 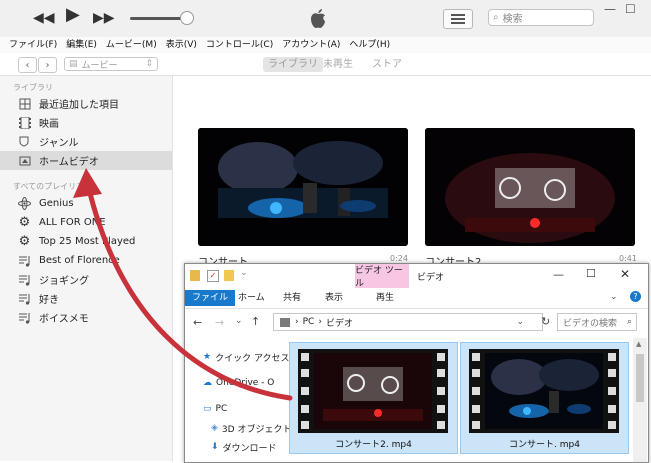 What do you see at coordinates (87, 183) in the screenshot?
I see `arrow-head-icon` at bounding box center [87, 183].